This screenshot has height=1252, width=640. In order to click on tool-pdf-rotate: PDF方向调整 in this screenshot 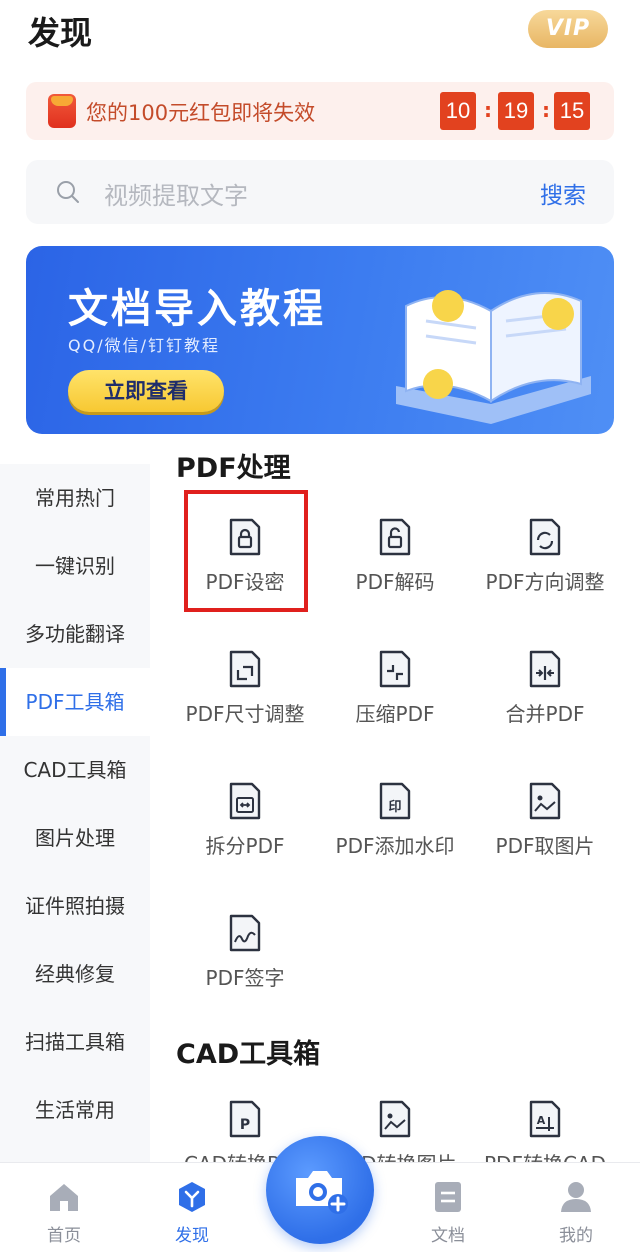, I will do `click(545, 549)`.